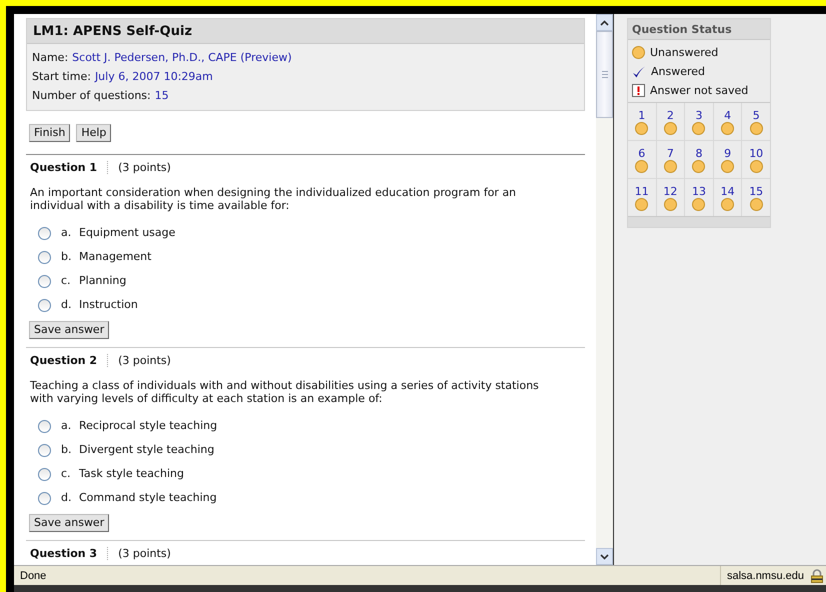  I want to click on question-status-link: 1, so click(642, 121).